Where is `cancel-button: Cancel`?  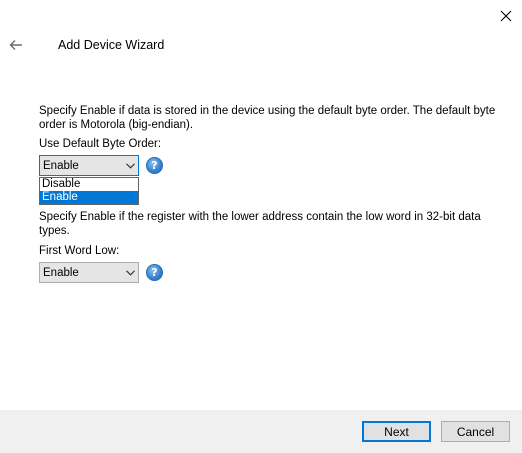 cancel-button: Cancel is located at coordinates (475, 431).